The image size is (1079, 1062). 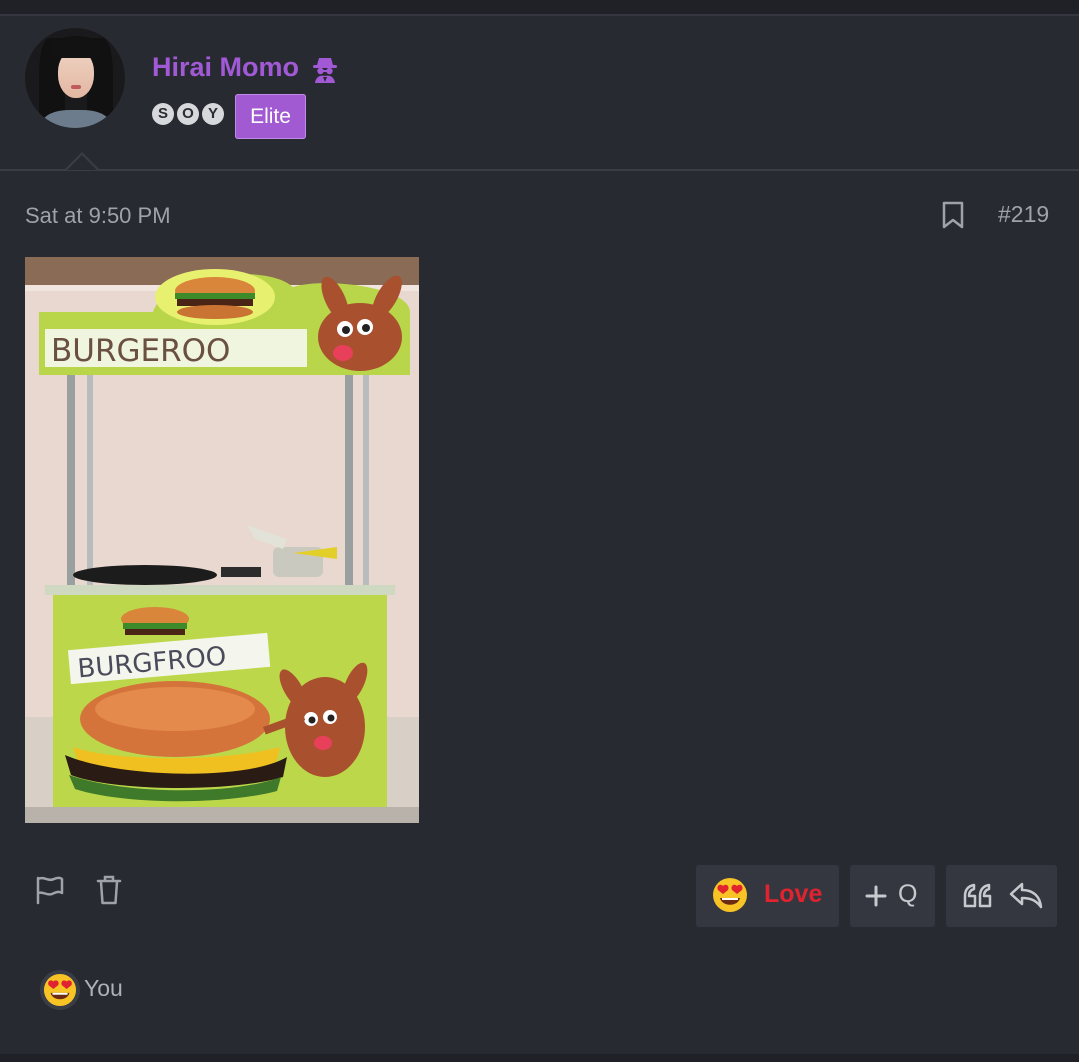 I want to click on post-timestamp: Sat at 9:50 PM, so click(x=98, y=216).